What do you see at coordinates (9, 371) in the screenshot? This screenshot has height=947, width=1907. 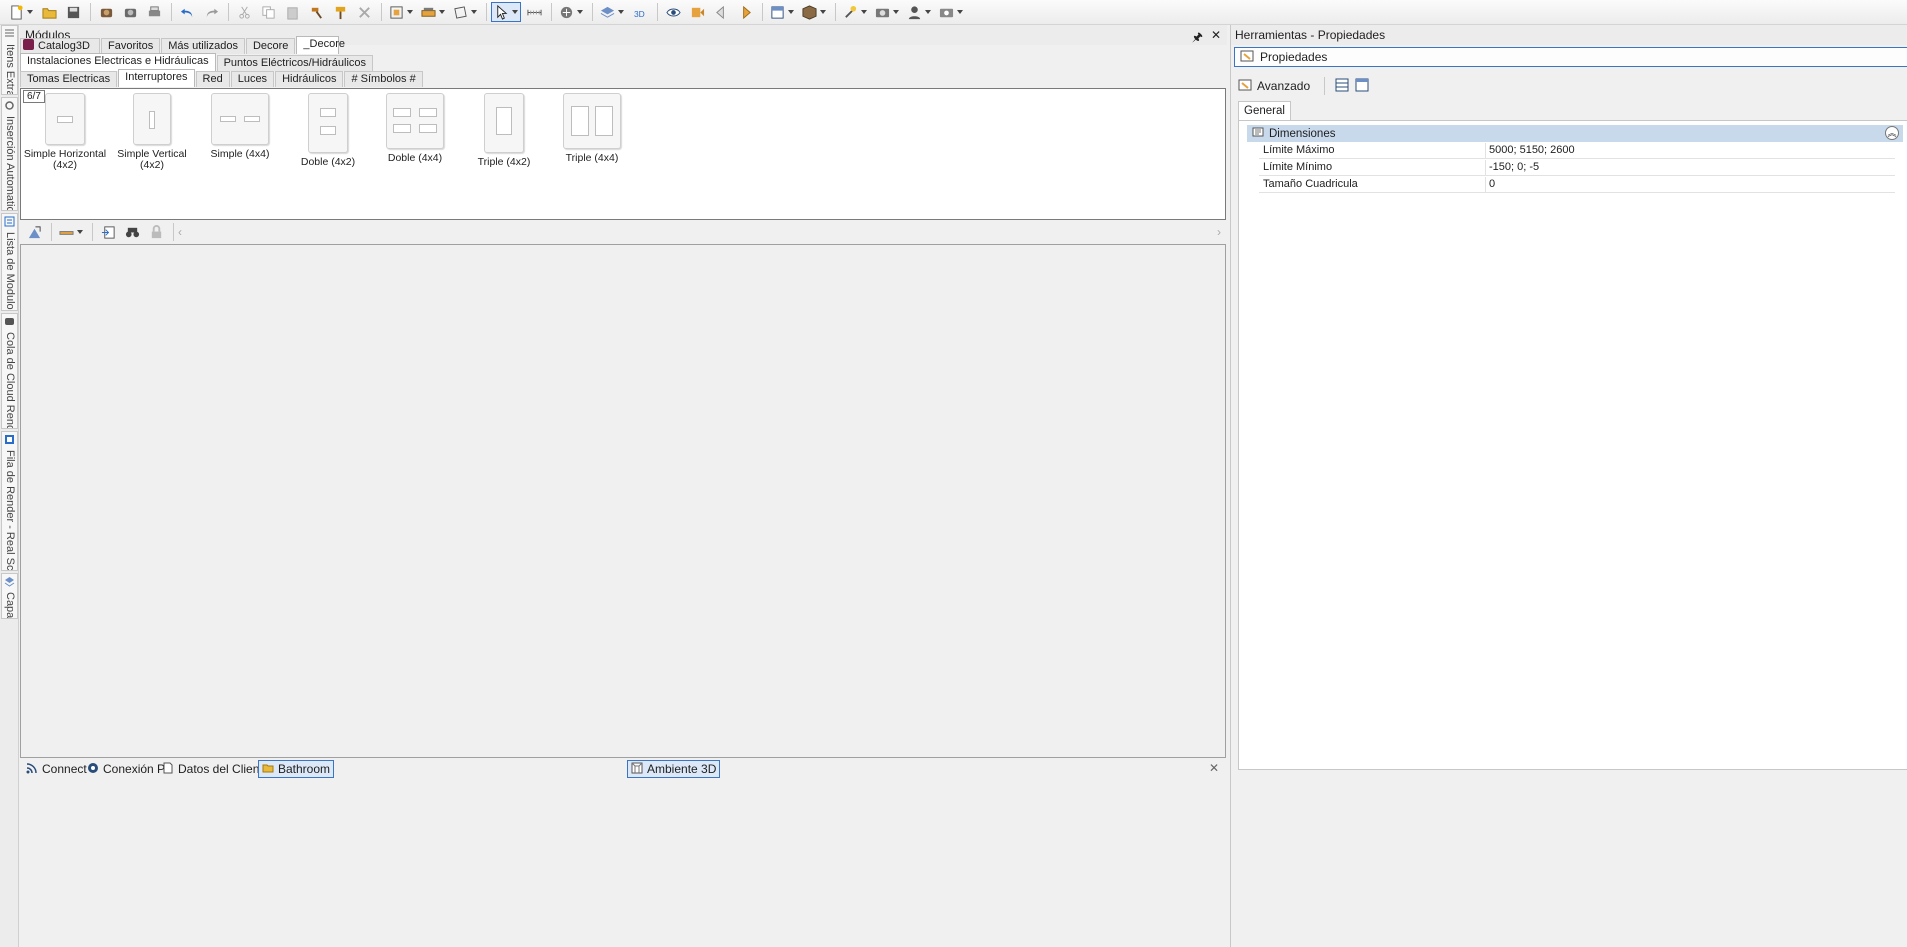 I see `sidebar-tab-cola-de-cloud-render: Cola de Cloud Render` at bounding box center [9, 371].